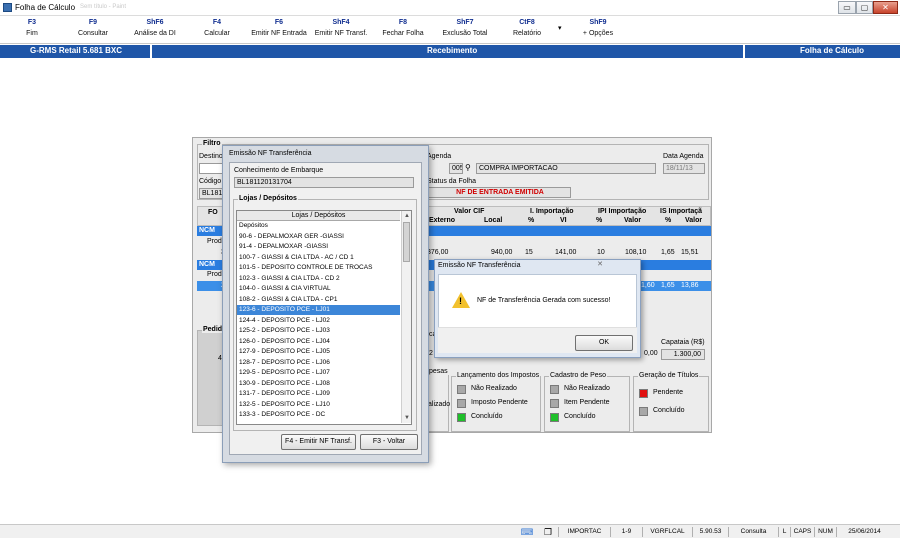  What do you see at coordinates (279, 28) in the screenshot?
I see `toolbar-emitir-nf-entrada-button: F6 Emitir NF Entrada` at bounding box center [279, 28].